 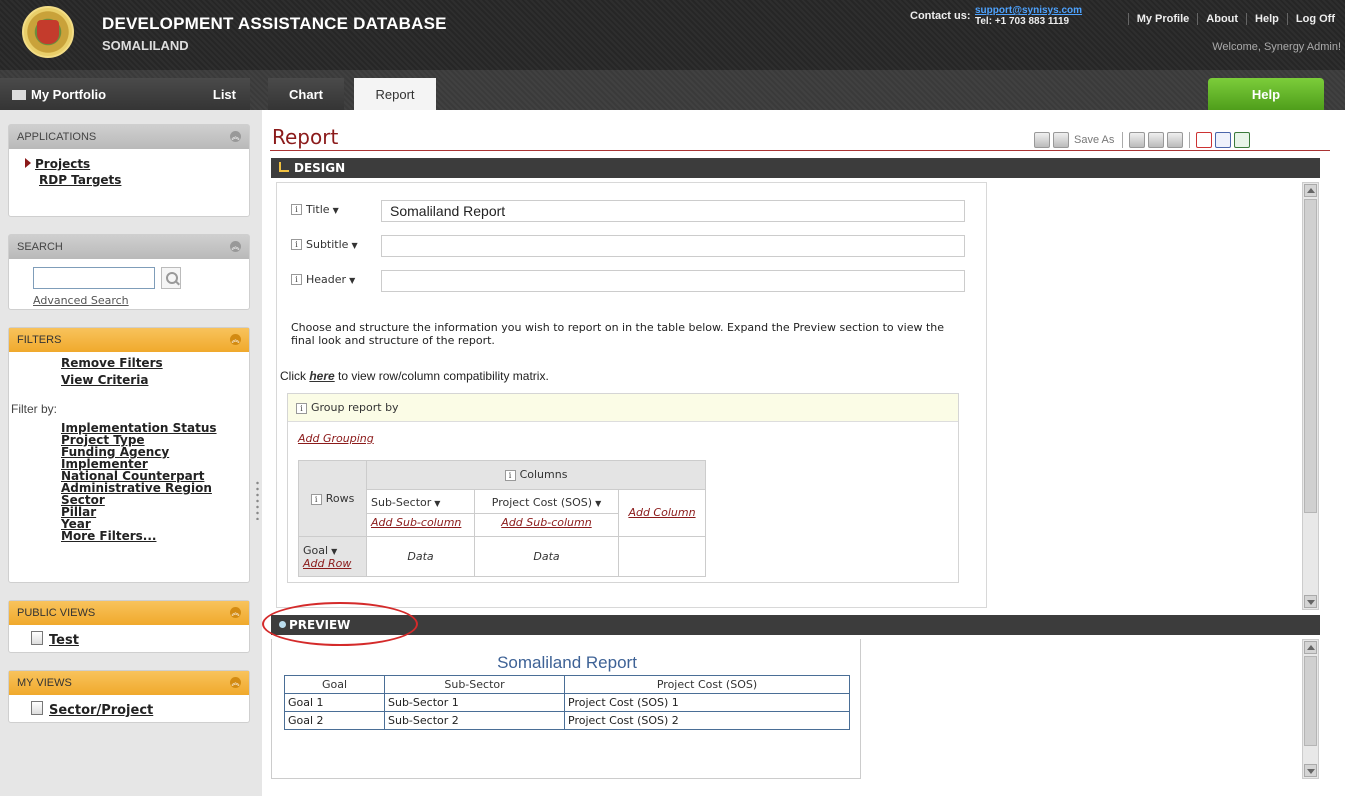 I want to click on view-criteria-link: View Criteria, so click(x=155, y=380).